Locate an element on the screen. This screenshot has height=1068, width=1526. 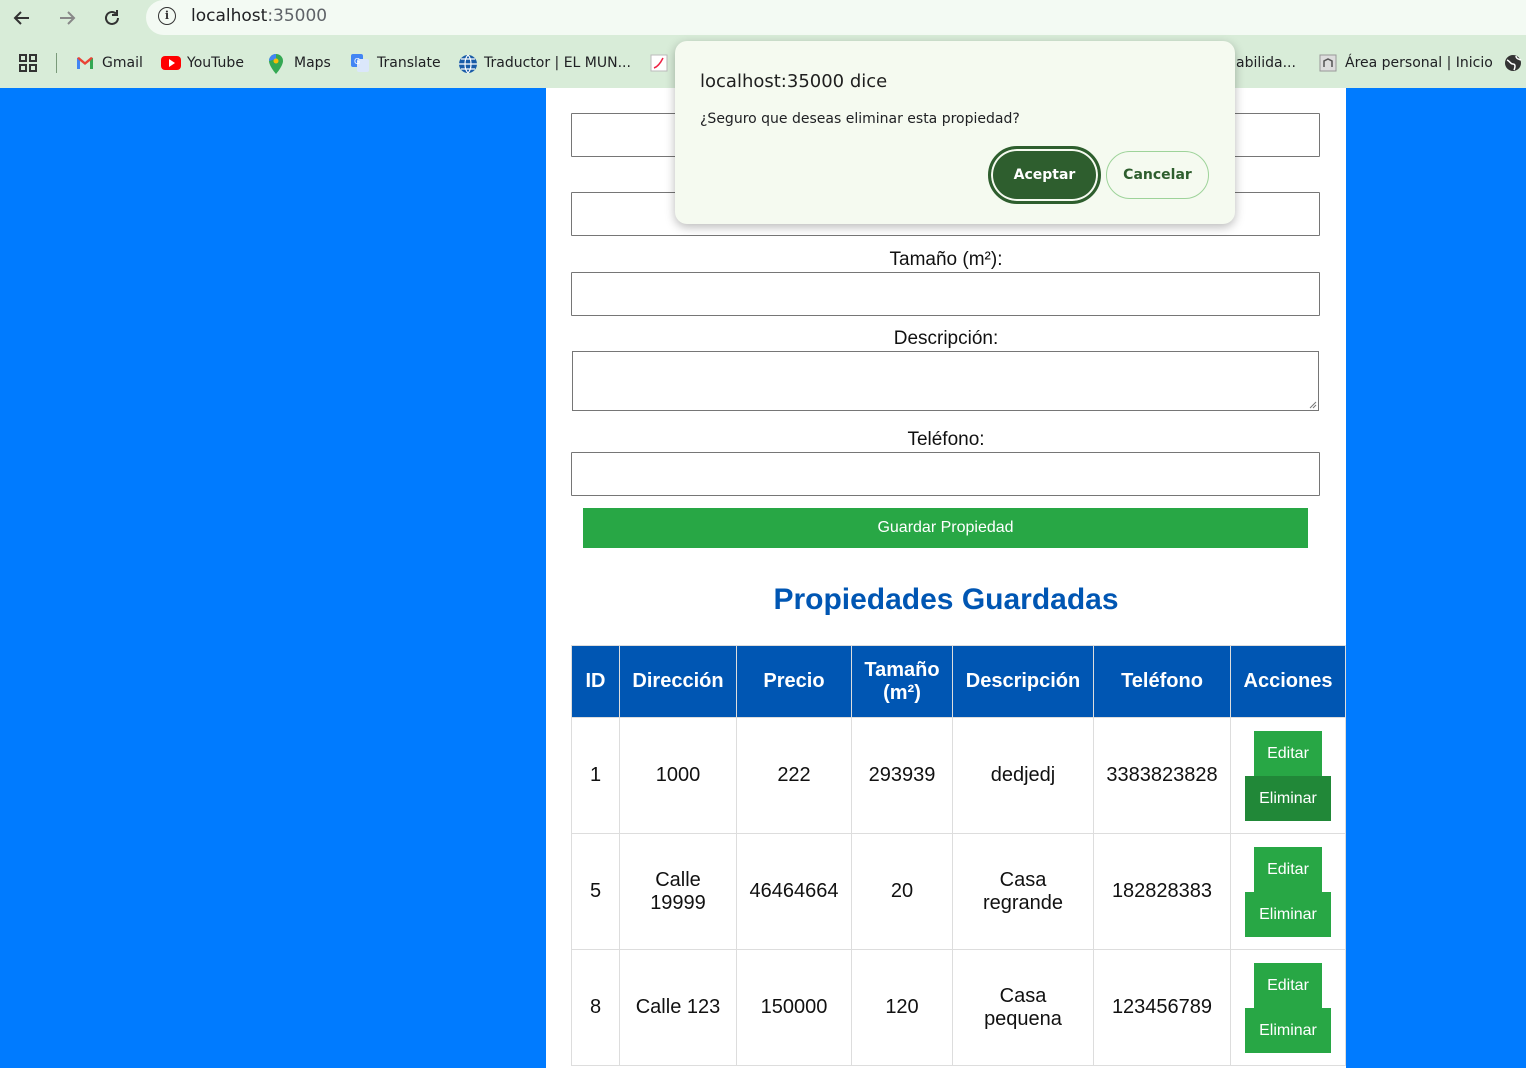
cell-price: 150000 is located at coordinates (794, 1007).